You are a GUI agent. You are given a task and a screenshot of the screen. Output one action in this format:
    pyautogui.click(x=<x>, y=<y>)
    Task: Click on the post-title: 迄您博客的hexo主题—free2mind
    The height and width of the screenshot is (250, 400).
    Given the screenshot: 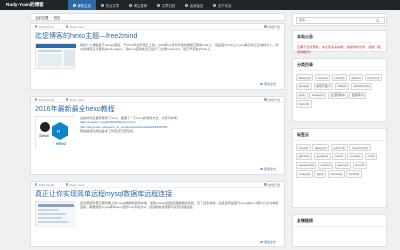 What is the action you would take?
    pyautogui.click(x=157, y=36)
    